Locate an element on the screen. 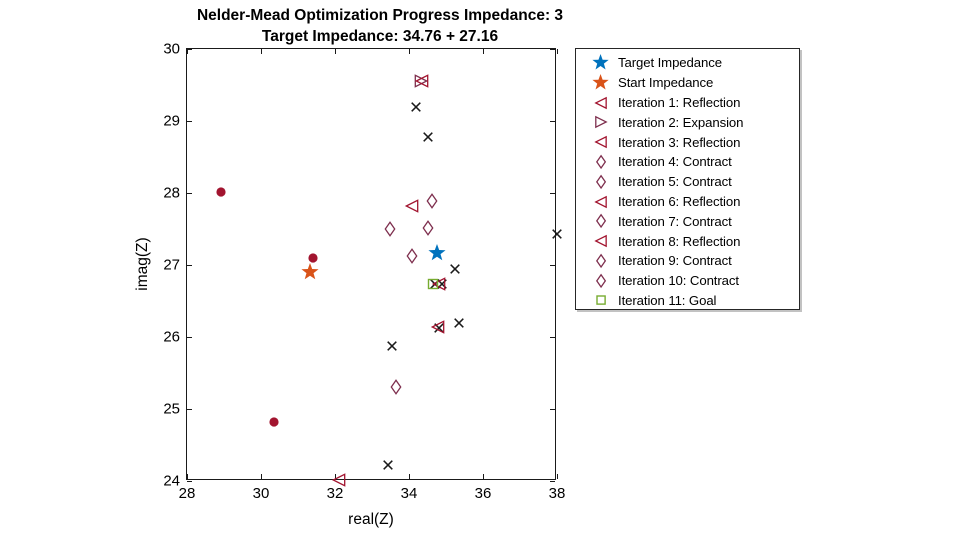  legend-item: Iteration 5: Contract is located at coordinates (687, 182).